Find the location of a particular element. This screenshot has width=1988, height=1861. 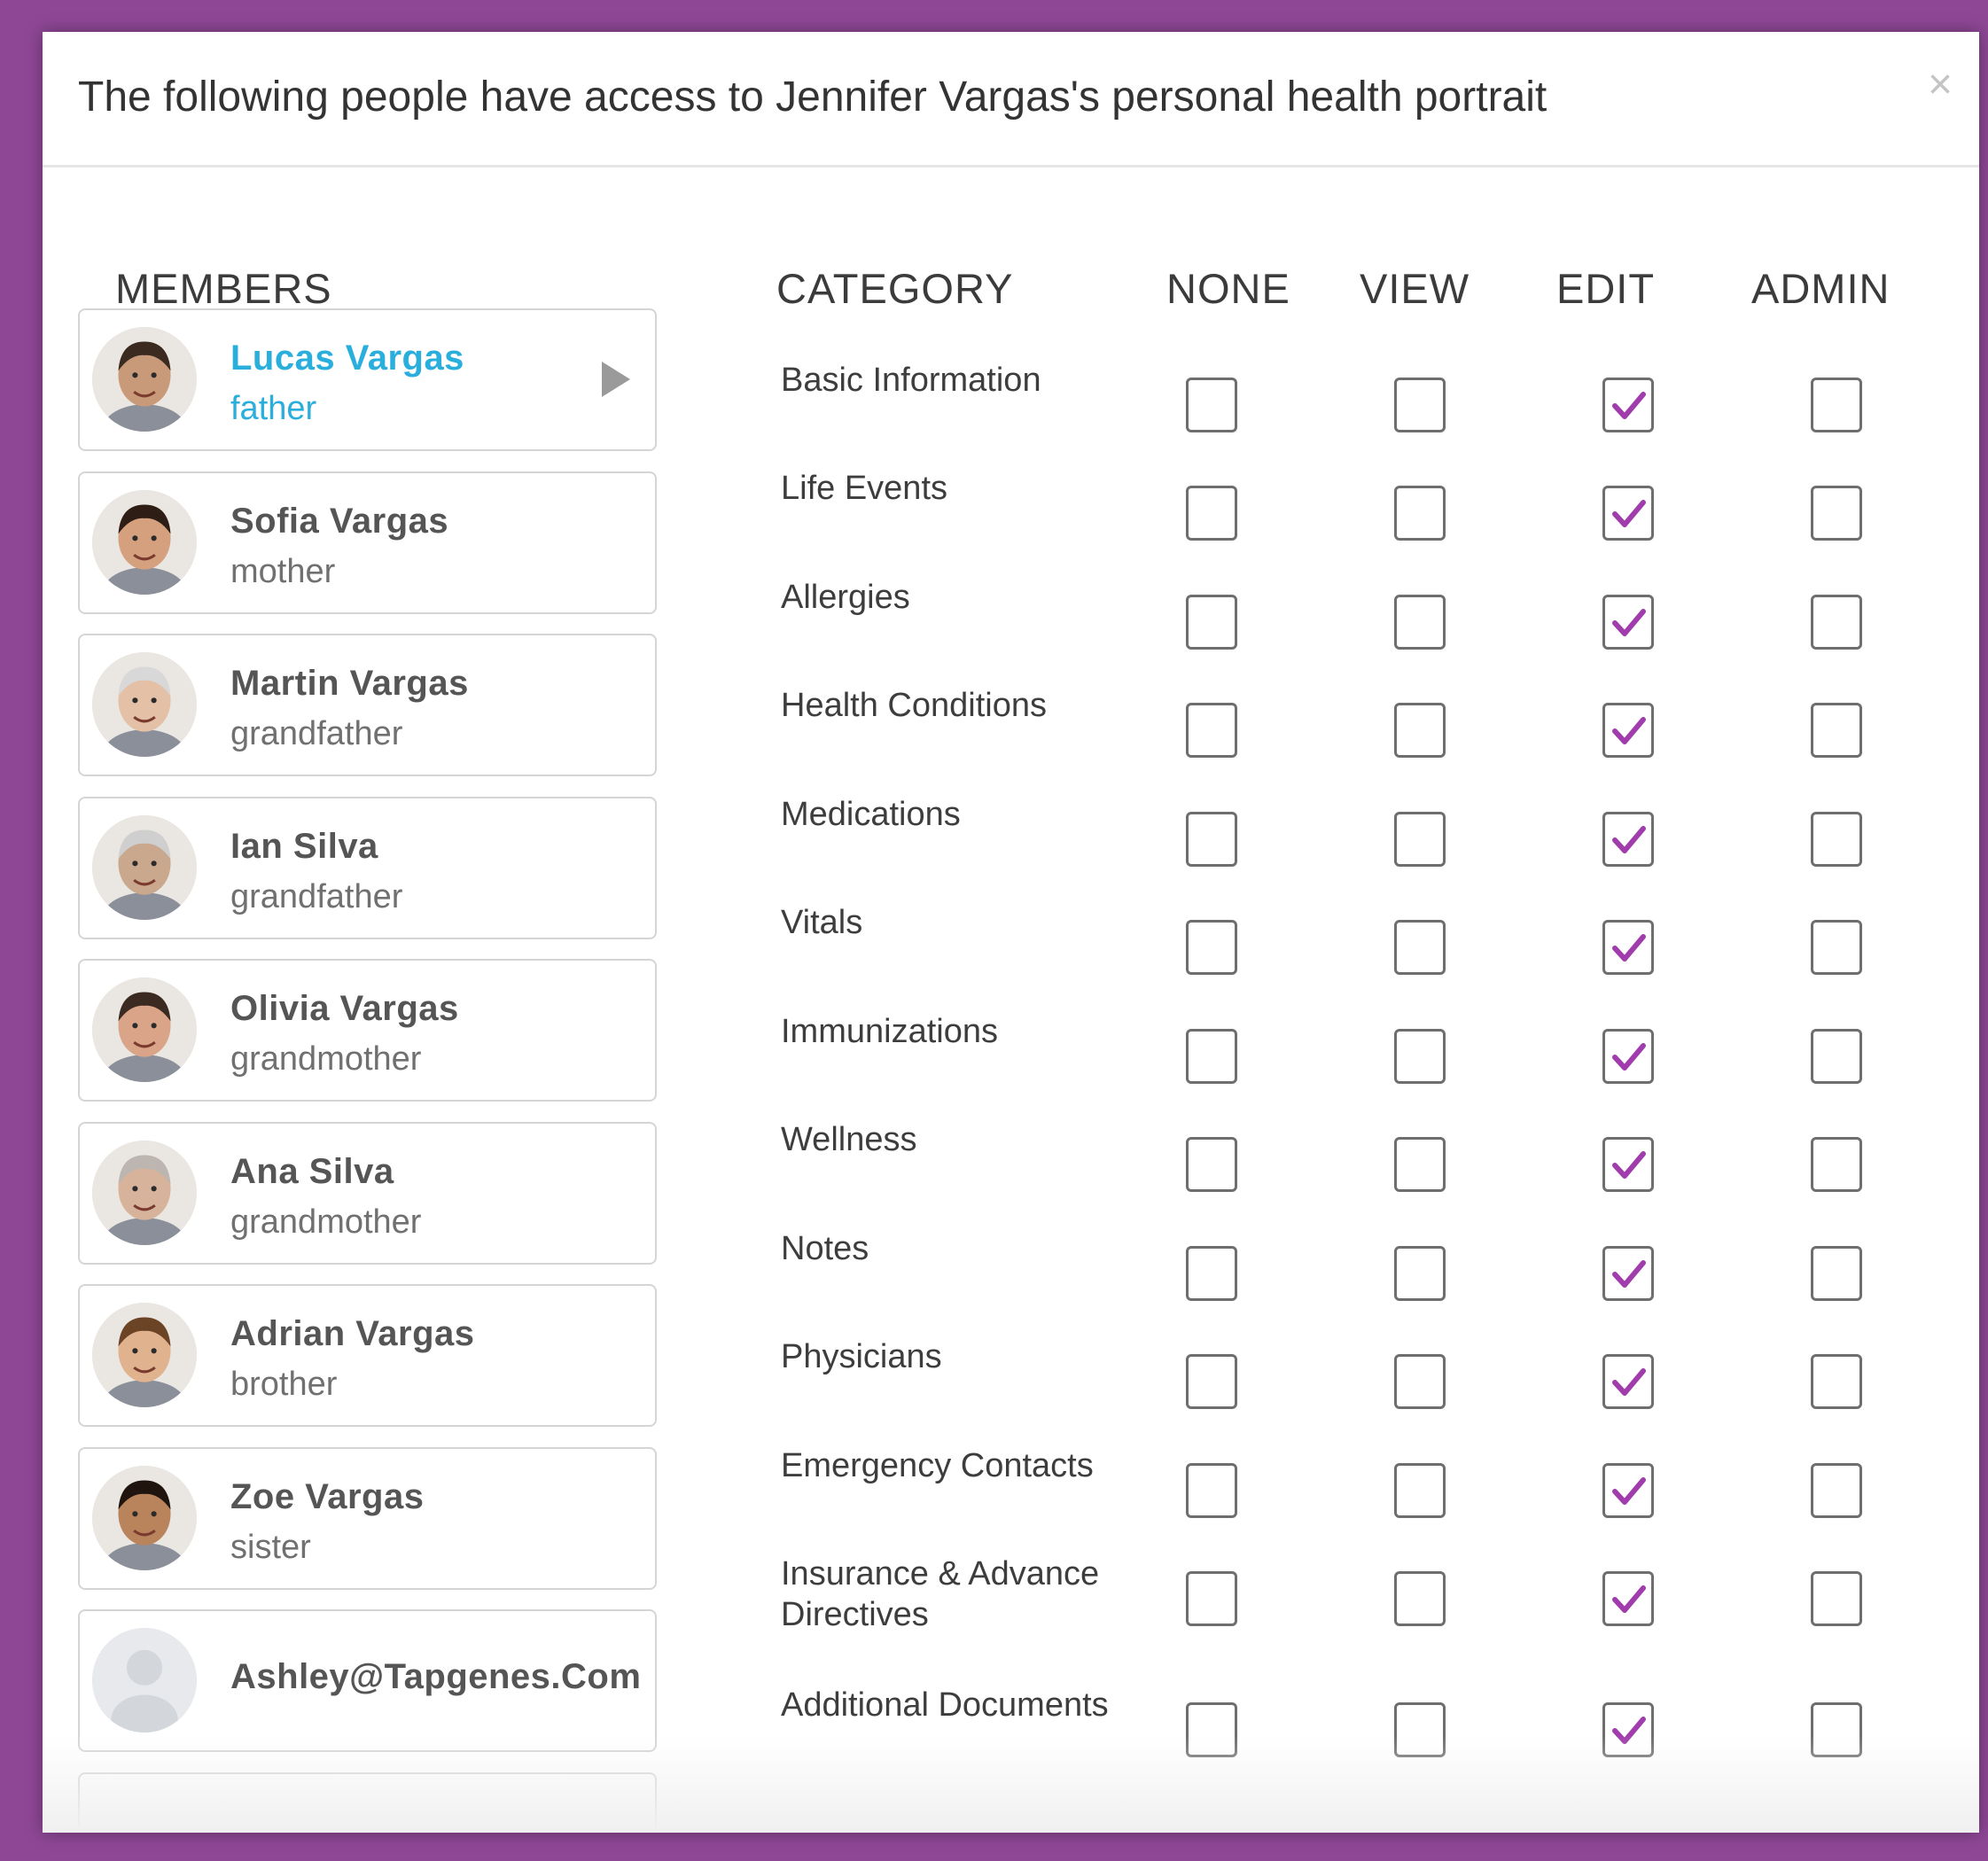

member-name: Zoe Vargas is located at coordinates (328, 1496).